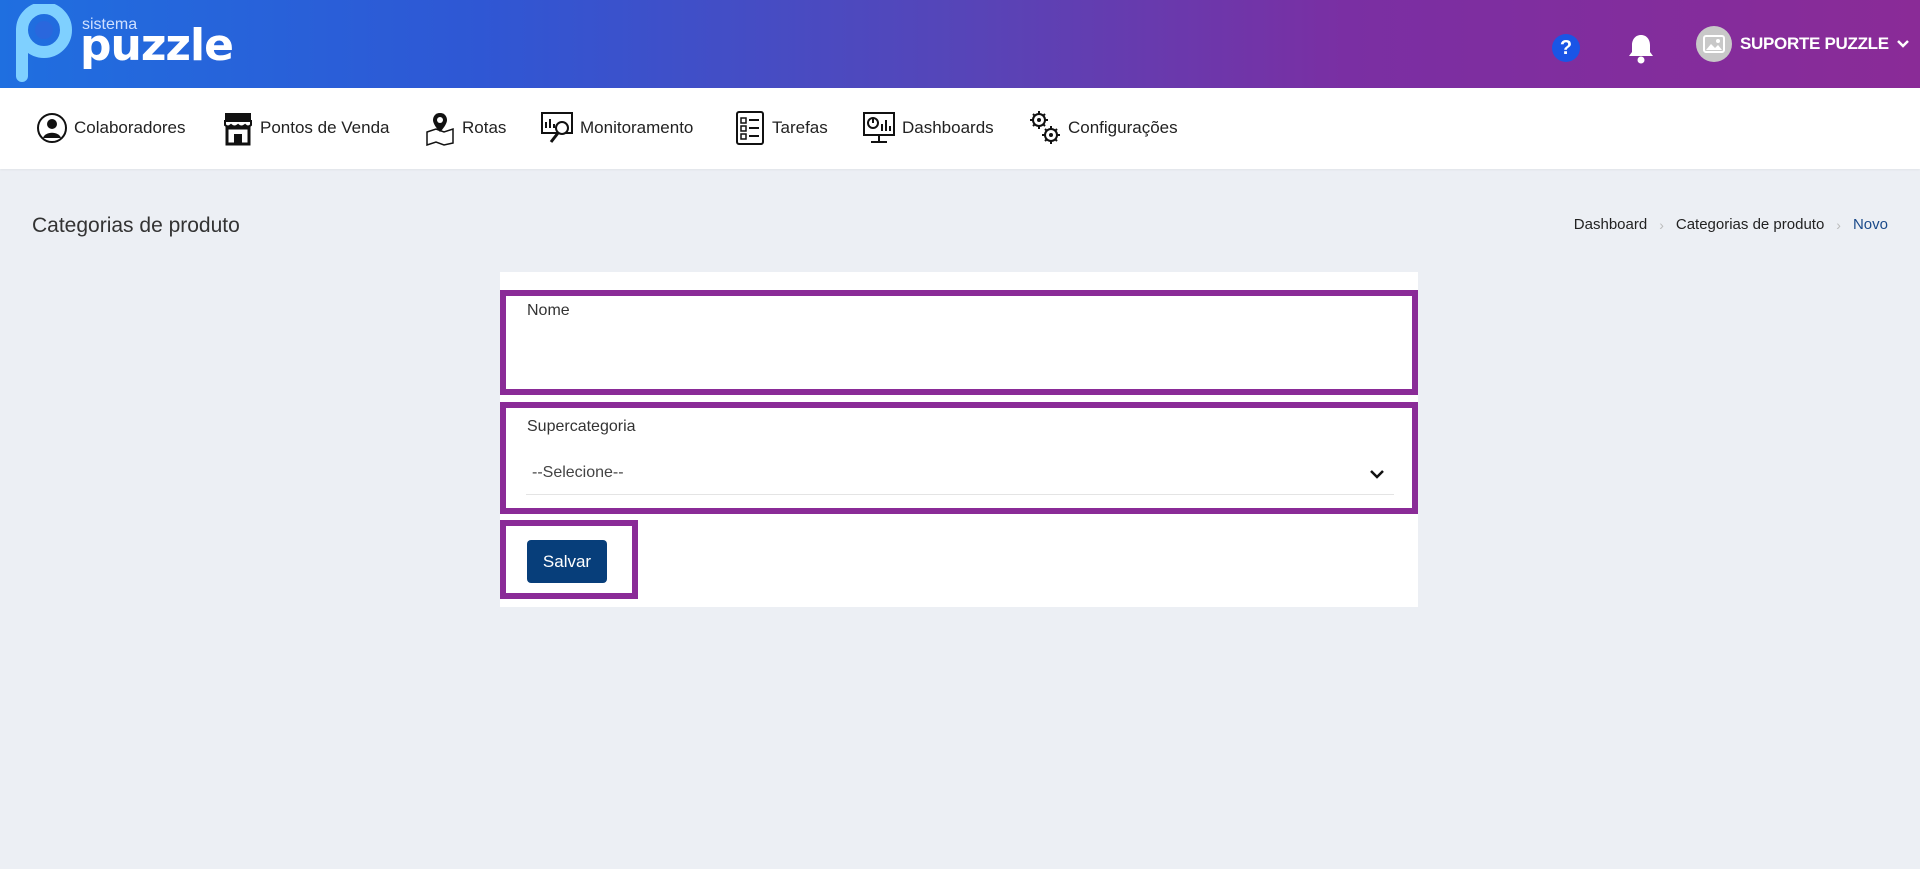 Image resolution: width=1920 pixels, height=869 pixels. What do you see at coordinates (948, 127) in the screenshot?
I see `nav-label: Dashboards` at bounding box center [948, 127].